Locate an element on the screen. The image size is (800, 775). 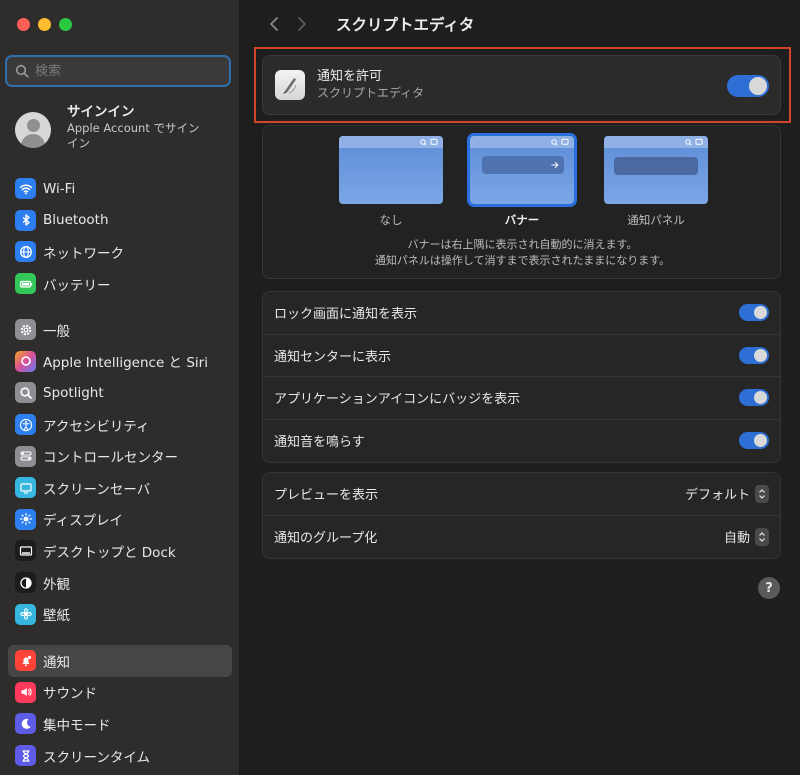
sidebar-item-screensaver: スクリーンセーバ is located at coordinates (120, 488).